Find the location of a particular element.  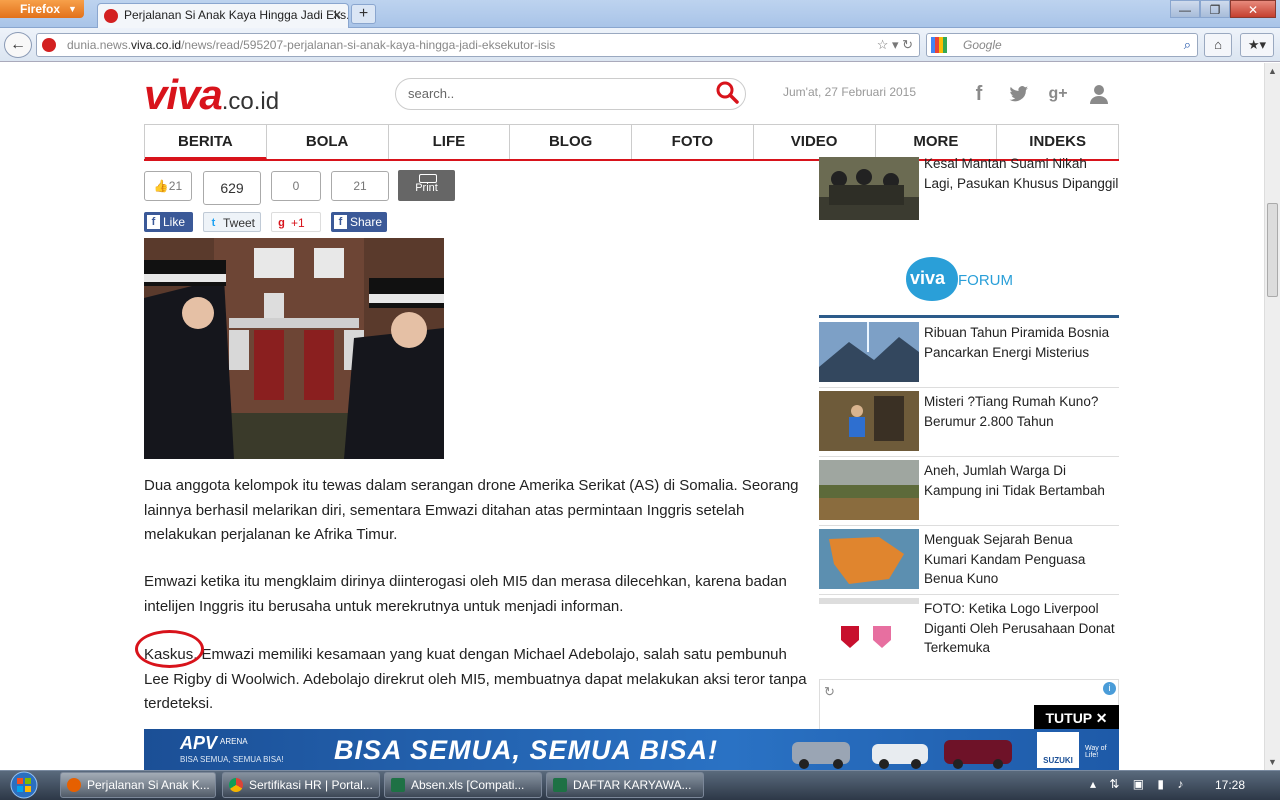

menu-video: VIDEO is located at coordinates (815, 142).